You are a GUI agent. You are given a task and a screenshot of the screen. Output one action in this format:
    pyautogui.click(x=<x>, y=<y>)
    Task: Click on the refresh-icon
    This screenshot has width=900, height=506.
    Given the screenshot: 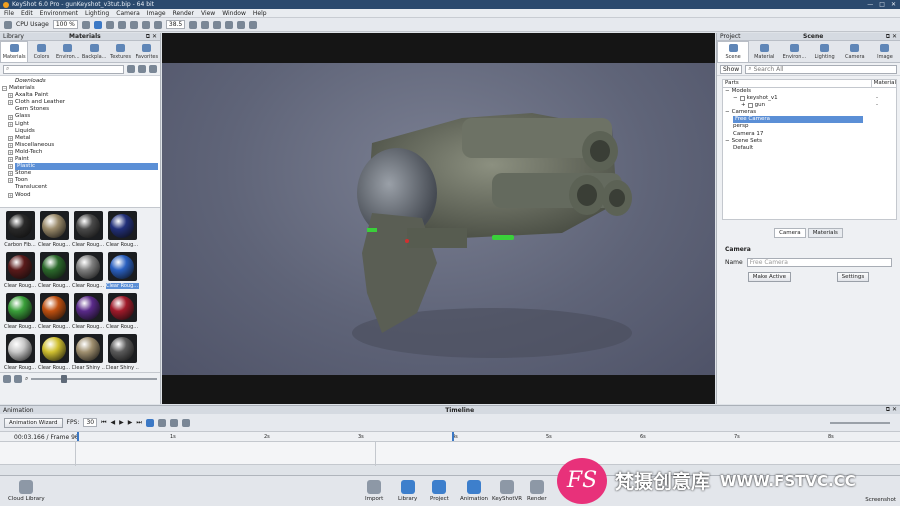 What is the action you would take?
    pyautogui.click(x=97, y=24)
    